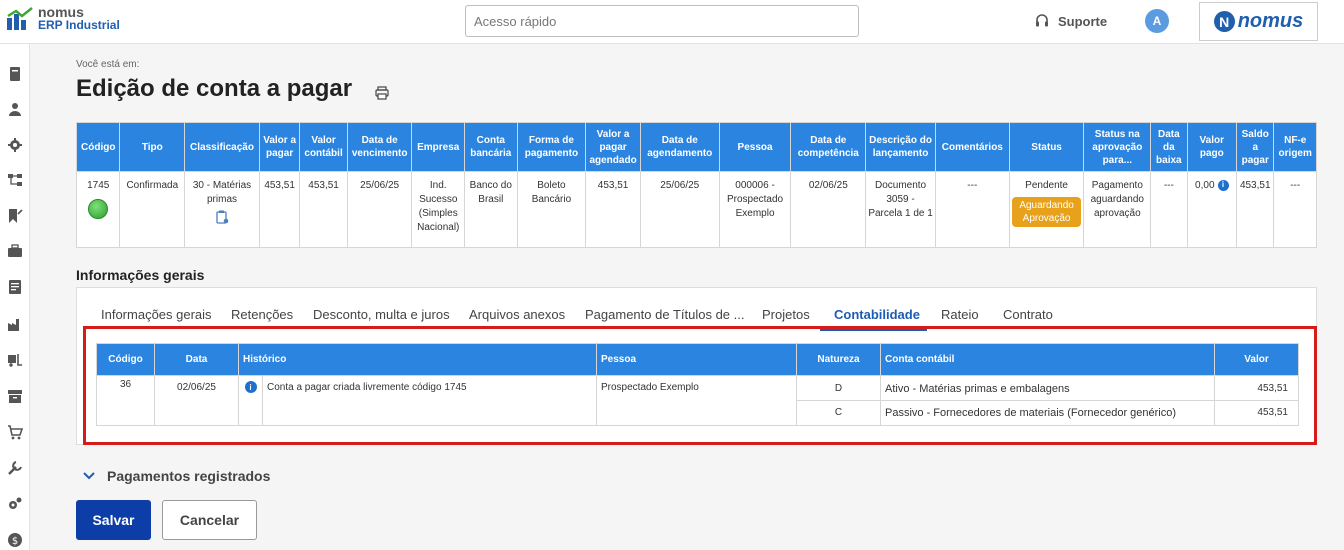 This screenshot has width=1344, height=550. Describe the element at coordinates (972, 209) in the screenshot. I see `cell-comentarios: ---` at that location.